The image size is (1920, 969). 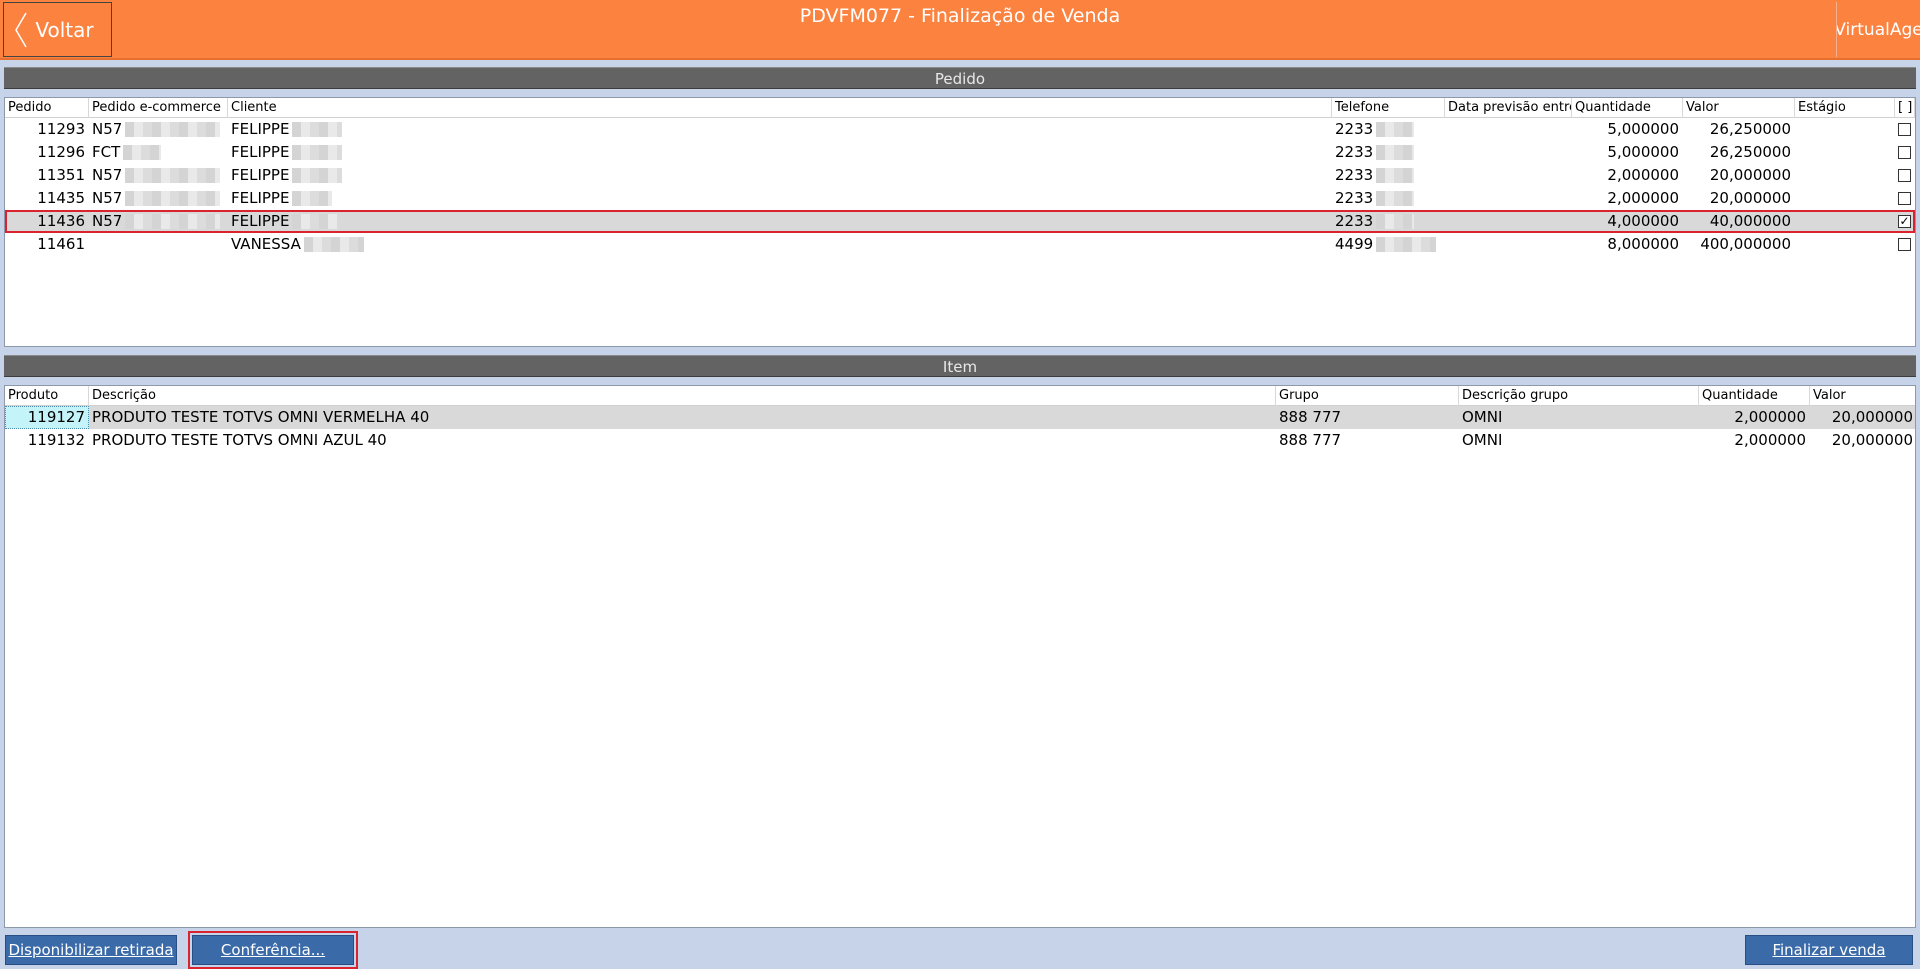 I want to click on valor: 400,000000, so click(x=1745, y=244).